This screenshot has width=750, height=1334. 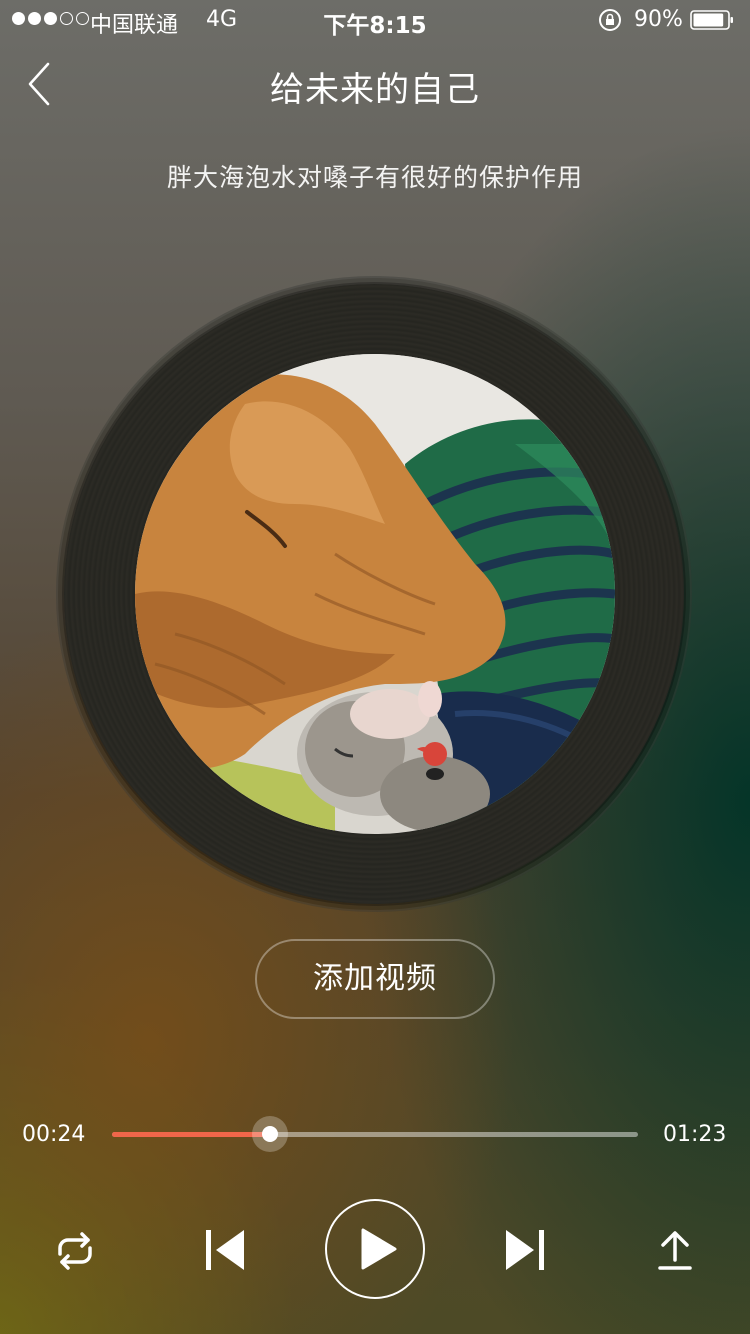 I want to click on upload-share-icon, so click(x=675, y=1251).